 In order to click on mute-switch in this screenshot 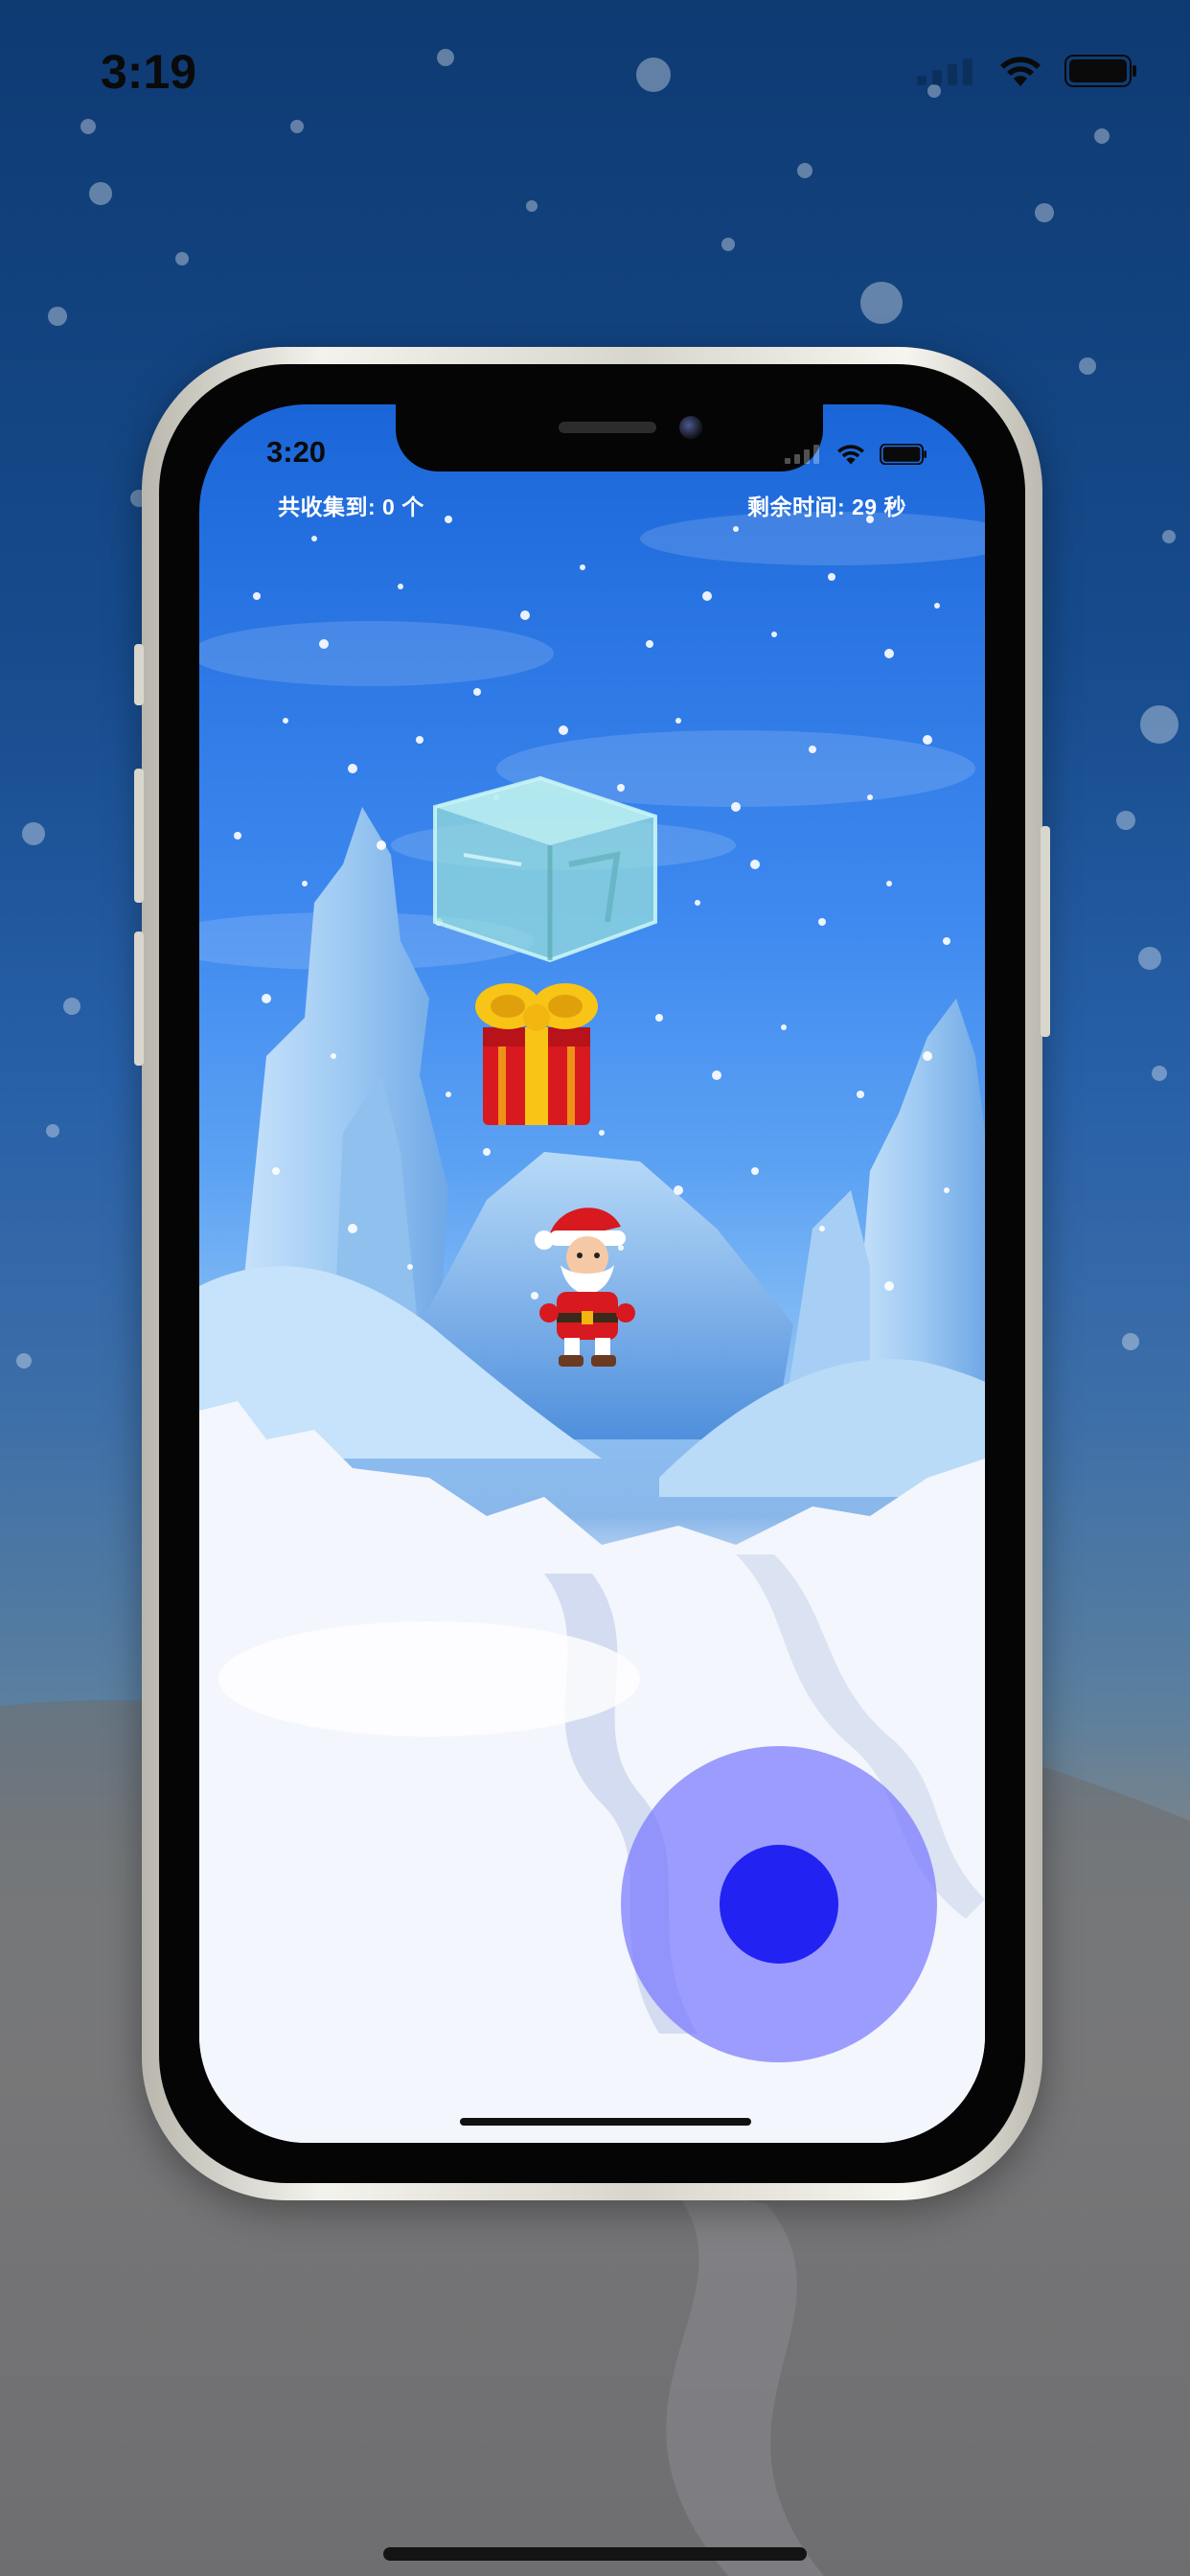, I will do `click(139, 674)`.